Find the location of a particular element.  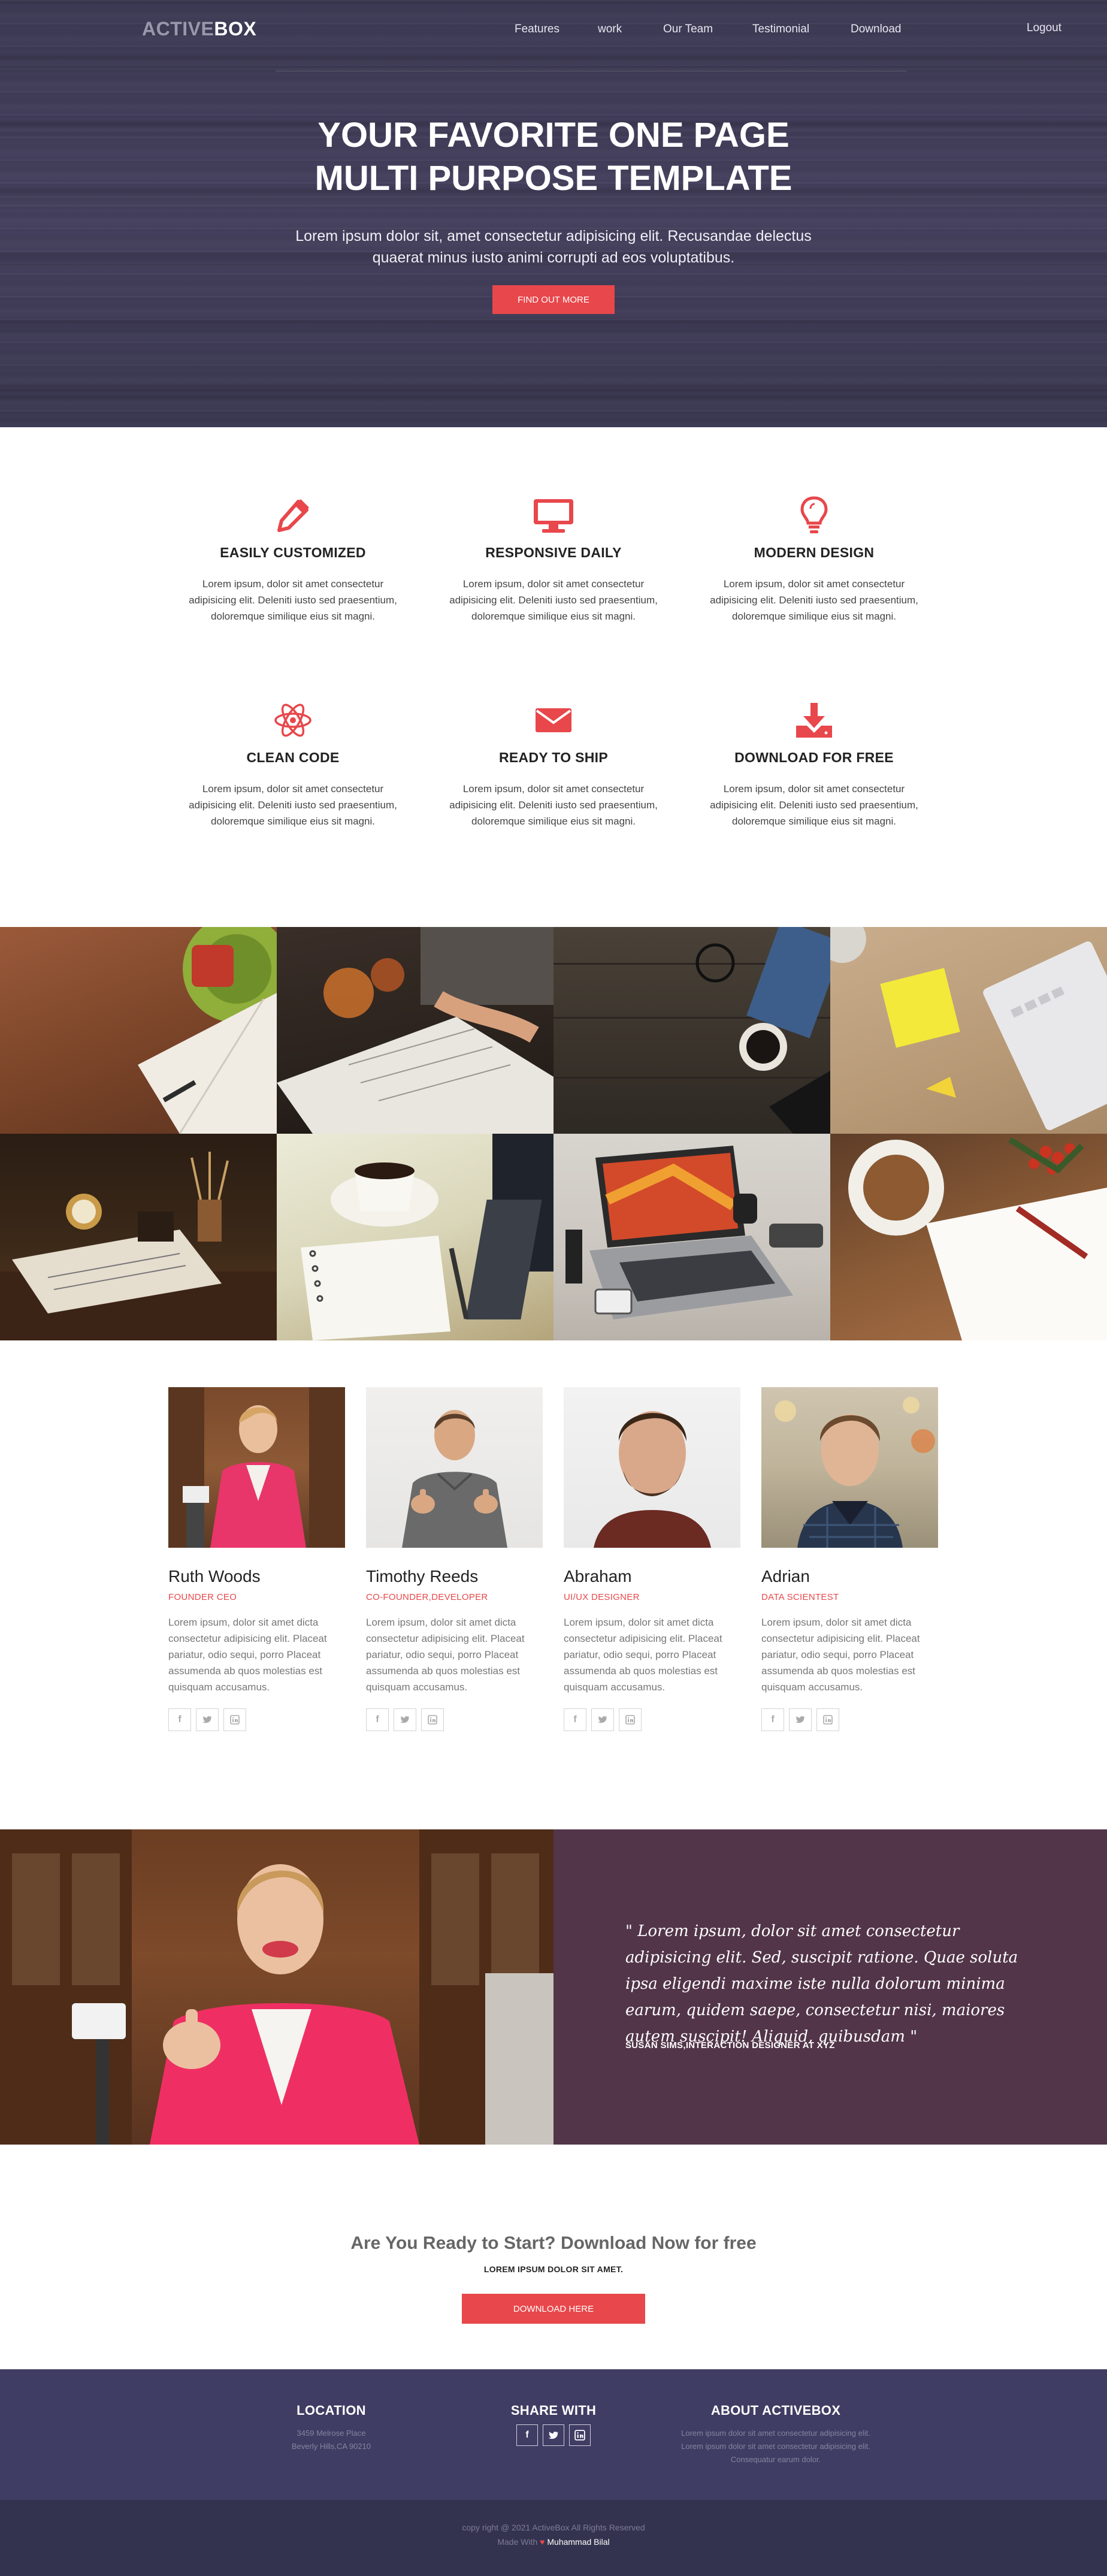

footer-social-links: f is located at coordinates (553, 2435).